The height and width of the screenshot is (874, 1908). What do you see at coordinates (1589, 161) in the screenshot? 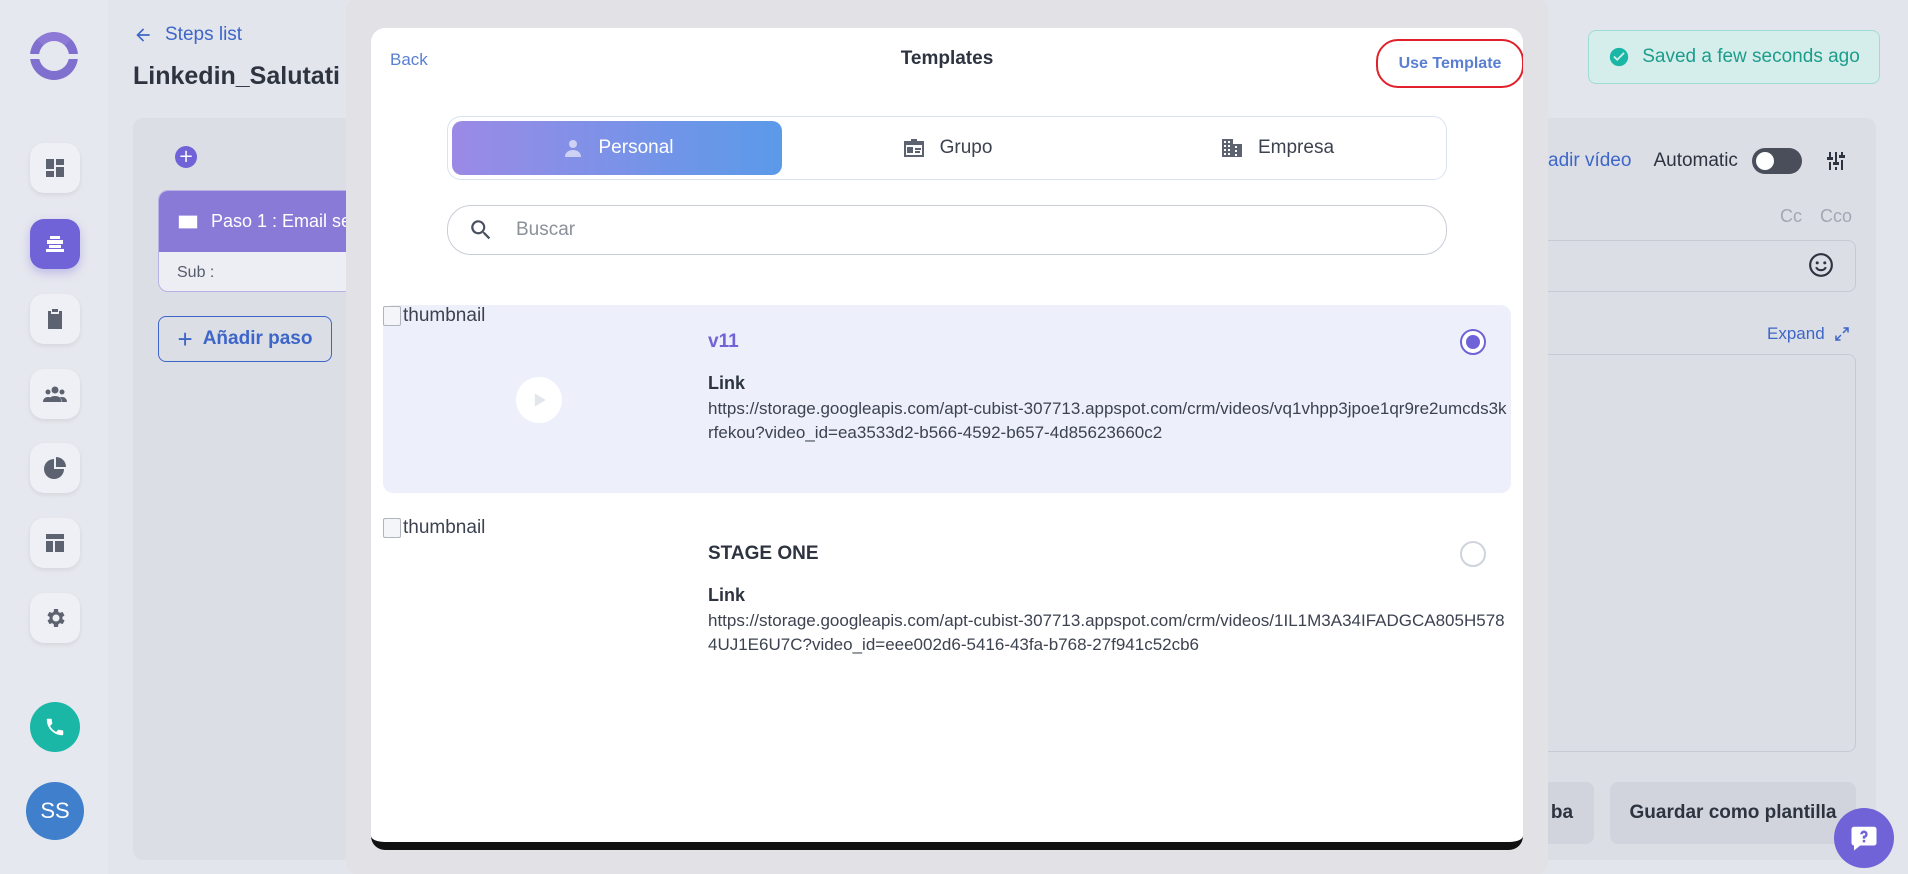
I see `add-video-link: adir vídeo` at bounding box center [1589, 161].